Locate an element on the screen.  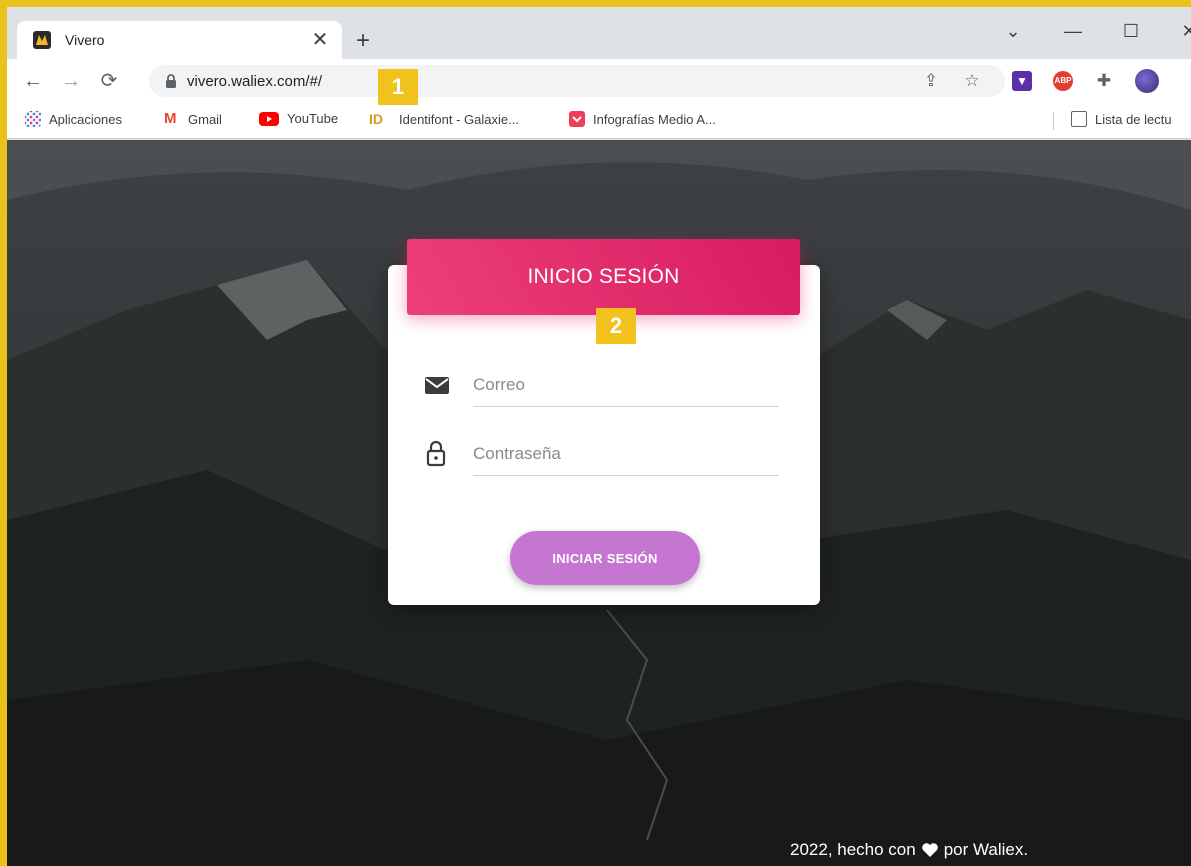
browser-toolbar: ← → ⟳ vivero.waliex.com/#/ ⇪ ☆ ▼ ABP ✚ is located at coordinates (599, 81).